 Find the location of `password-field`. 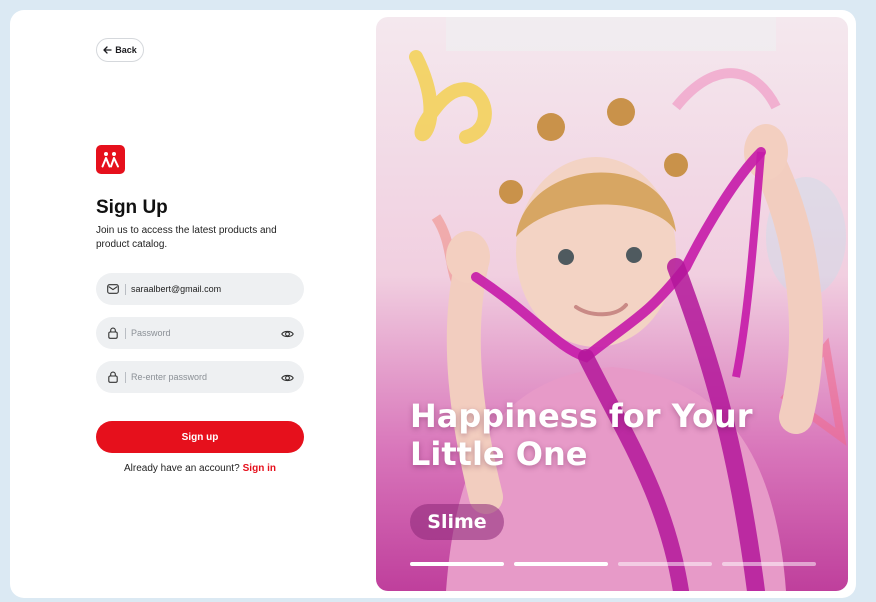

password-field is located at coordinates (200, 333).